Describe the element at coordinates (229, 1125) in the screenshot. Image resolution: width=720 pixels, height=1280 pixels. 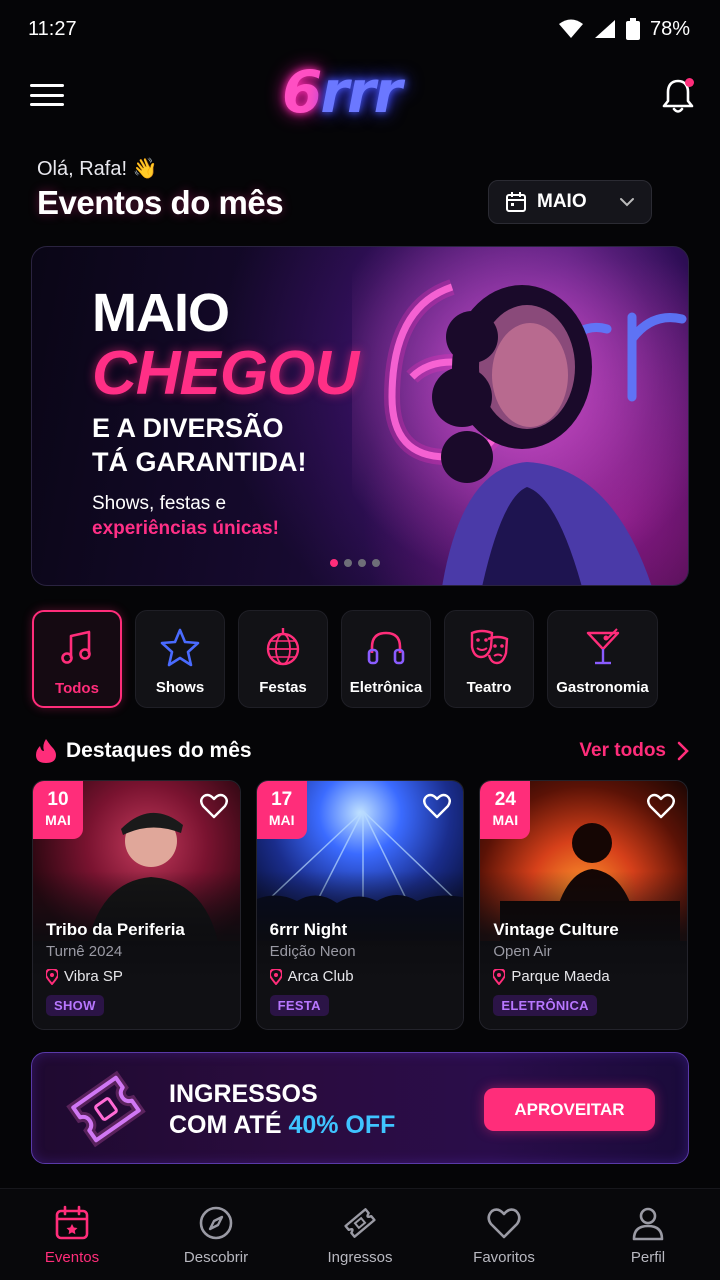
I see `promo-line-2-prefix: COM ATÉ` at that location.